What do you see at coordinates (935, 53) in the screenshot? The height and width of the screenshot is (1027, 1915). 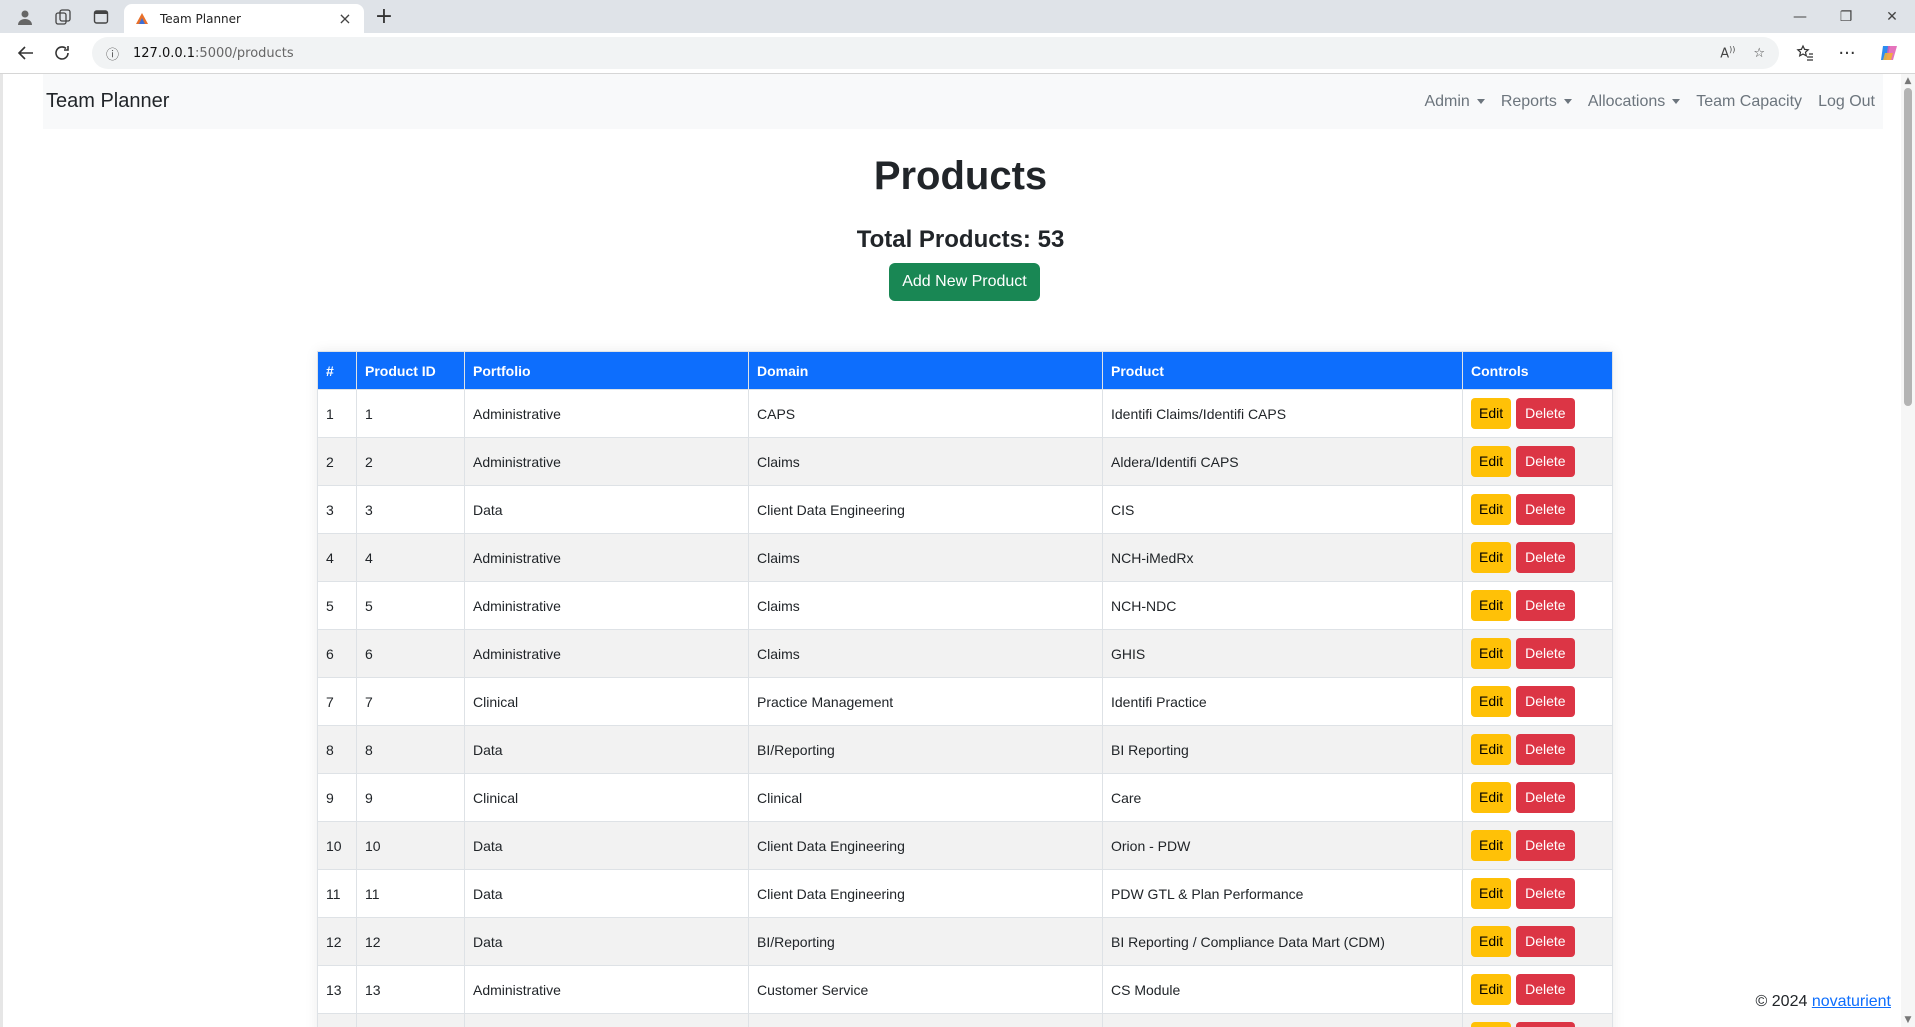 I see `url-input: ⓘ 127.0.0.1:5000/products A)) ☆` at bounding box center [935, 53].